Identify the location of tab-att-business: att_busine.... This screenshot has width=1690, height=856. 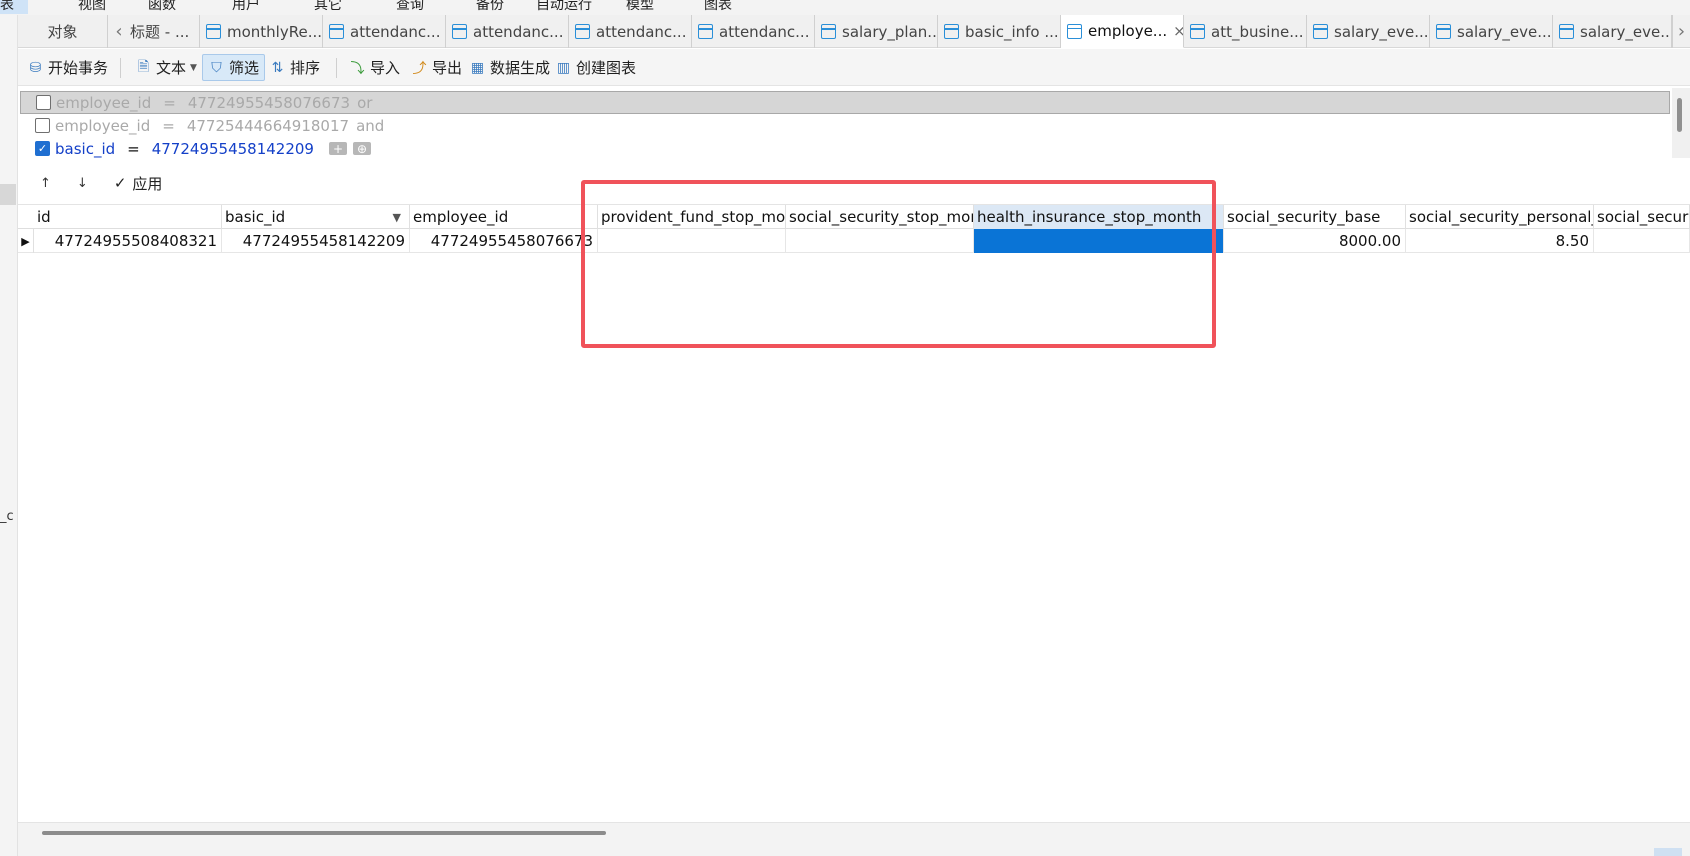
(1245, 31).